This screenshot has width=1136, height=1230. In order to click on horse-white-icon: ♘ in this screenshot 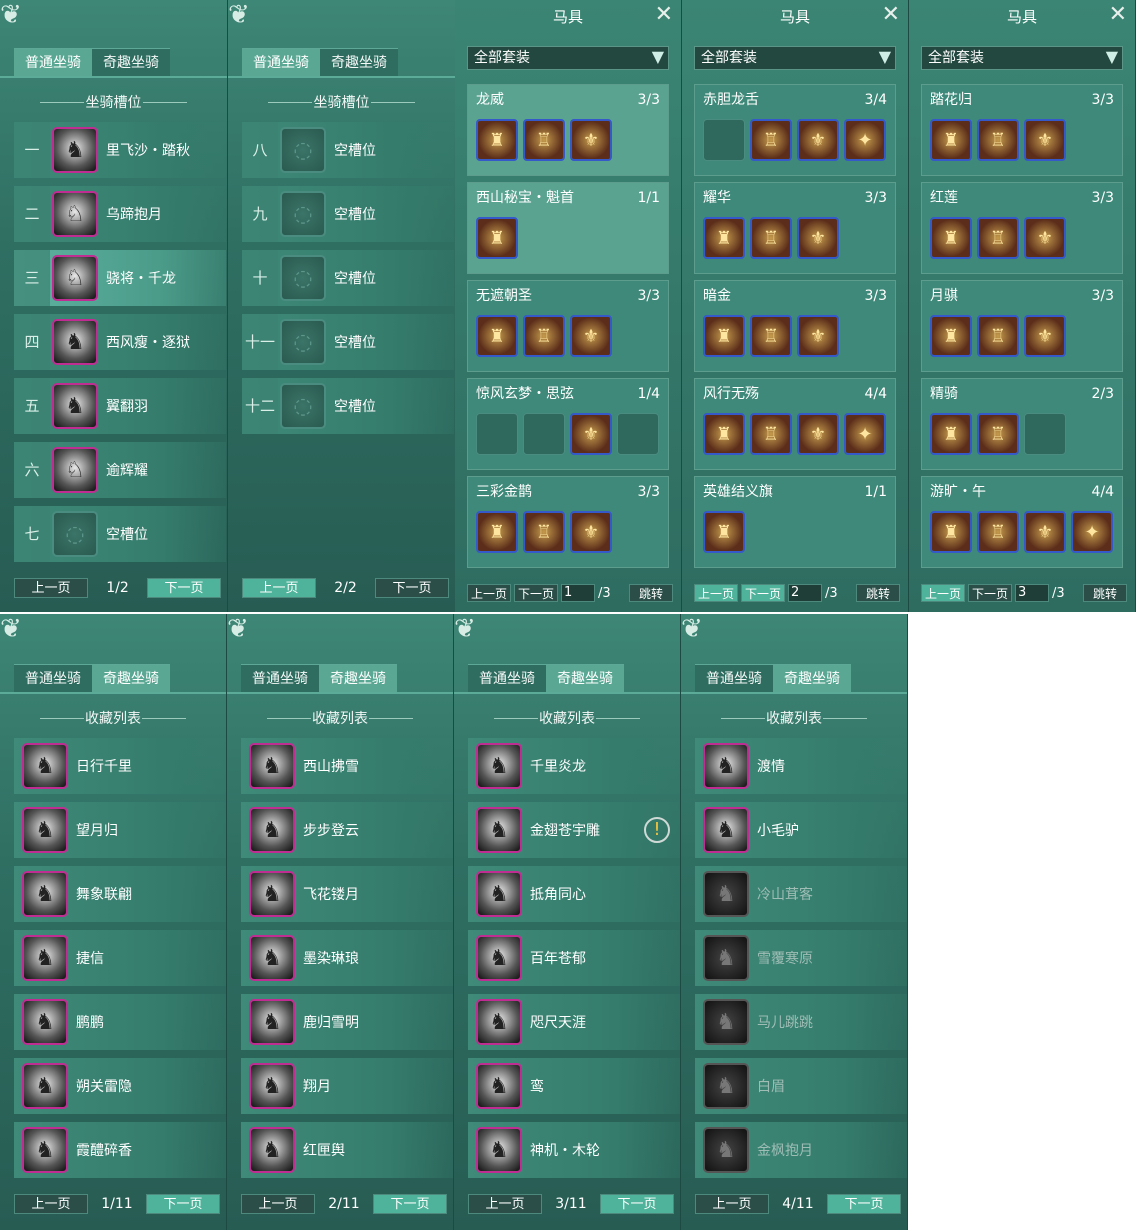, I will do `click(75, 470)`.